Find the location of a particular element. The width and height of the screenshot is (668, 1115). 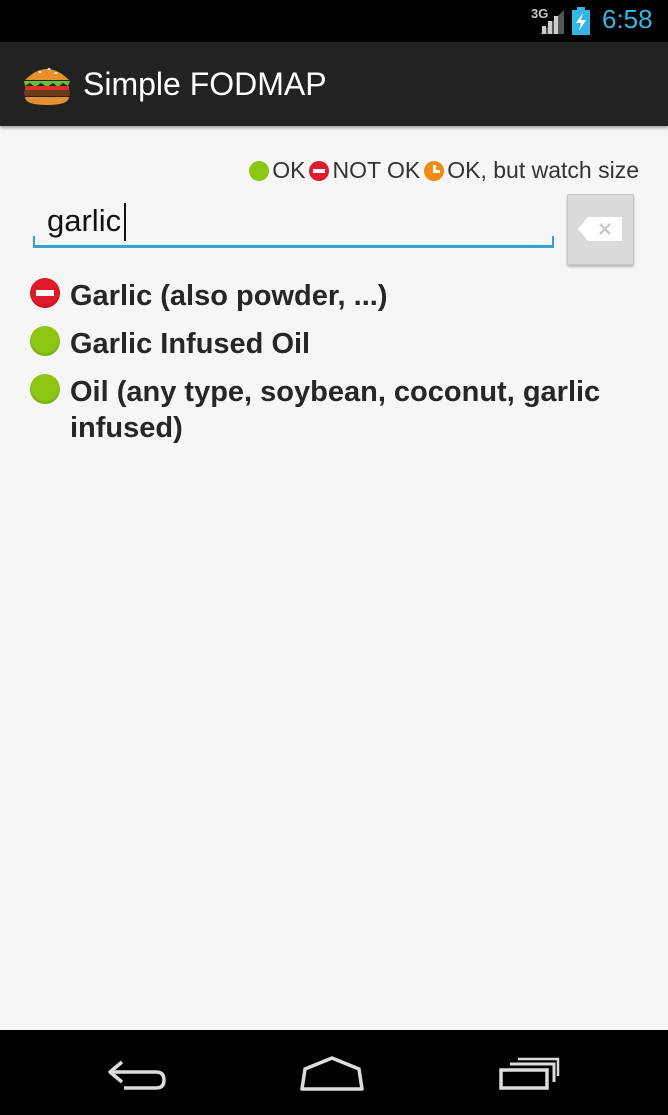

legend-not-ok: NOT OK is located at coordinates (364, 170).